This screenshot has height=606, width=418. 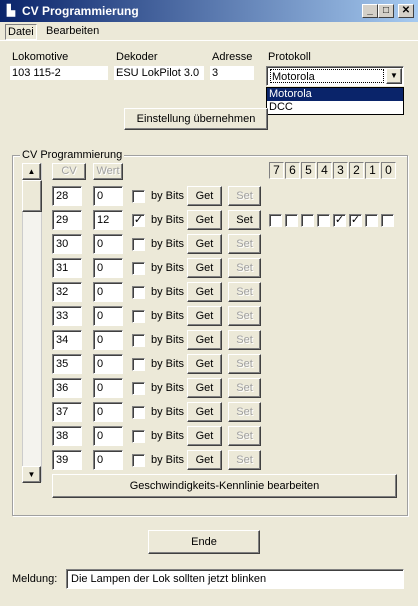 I want to click on scroll-up-icon: ▲, so click(x=31, y=171).